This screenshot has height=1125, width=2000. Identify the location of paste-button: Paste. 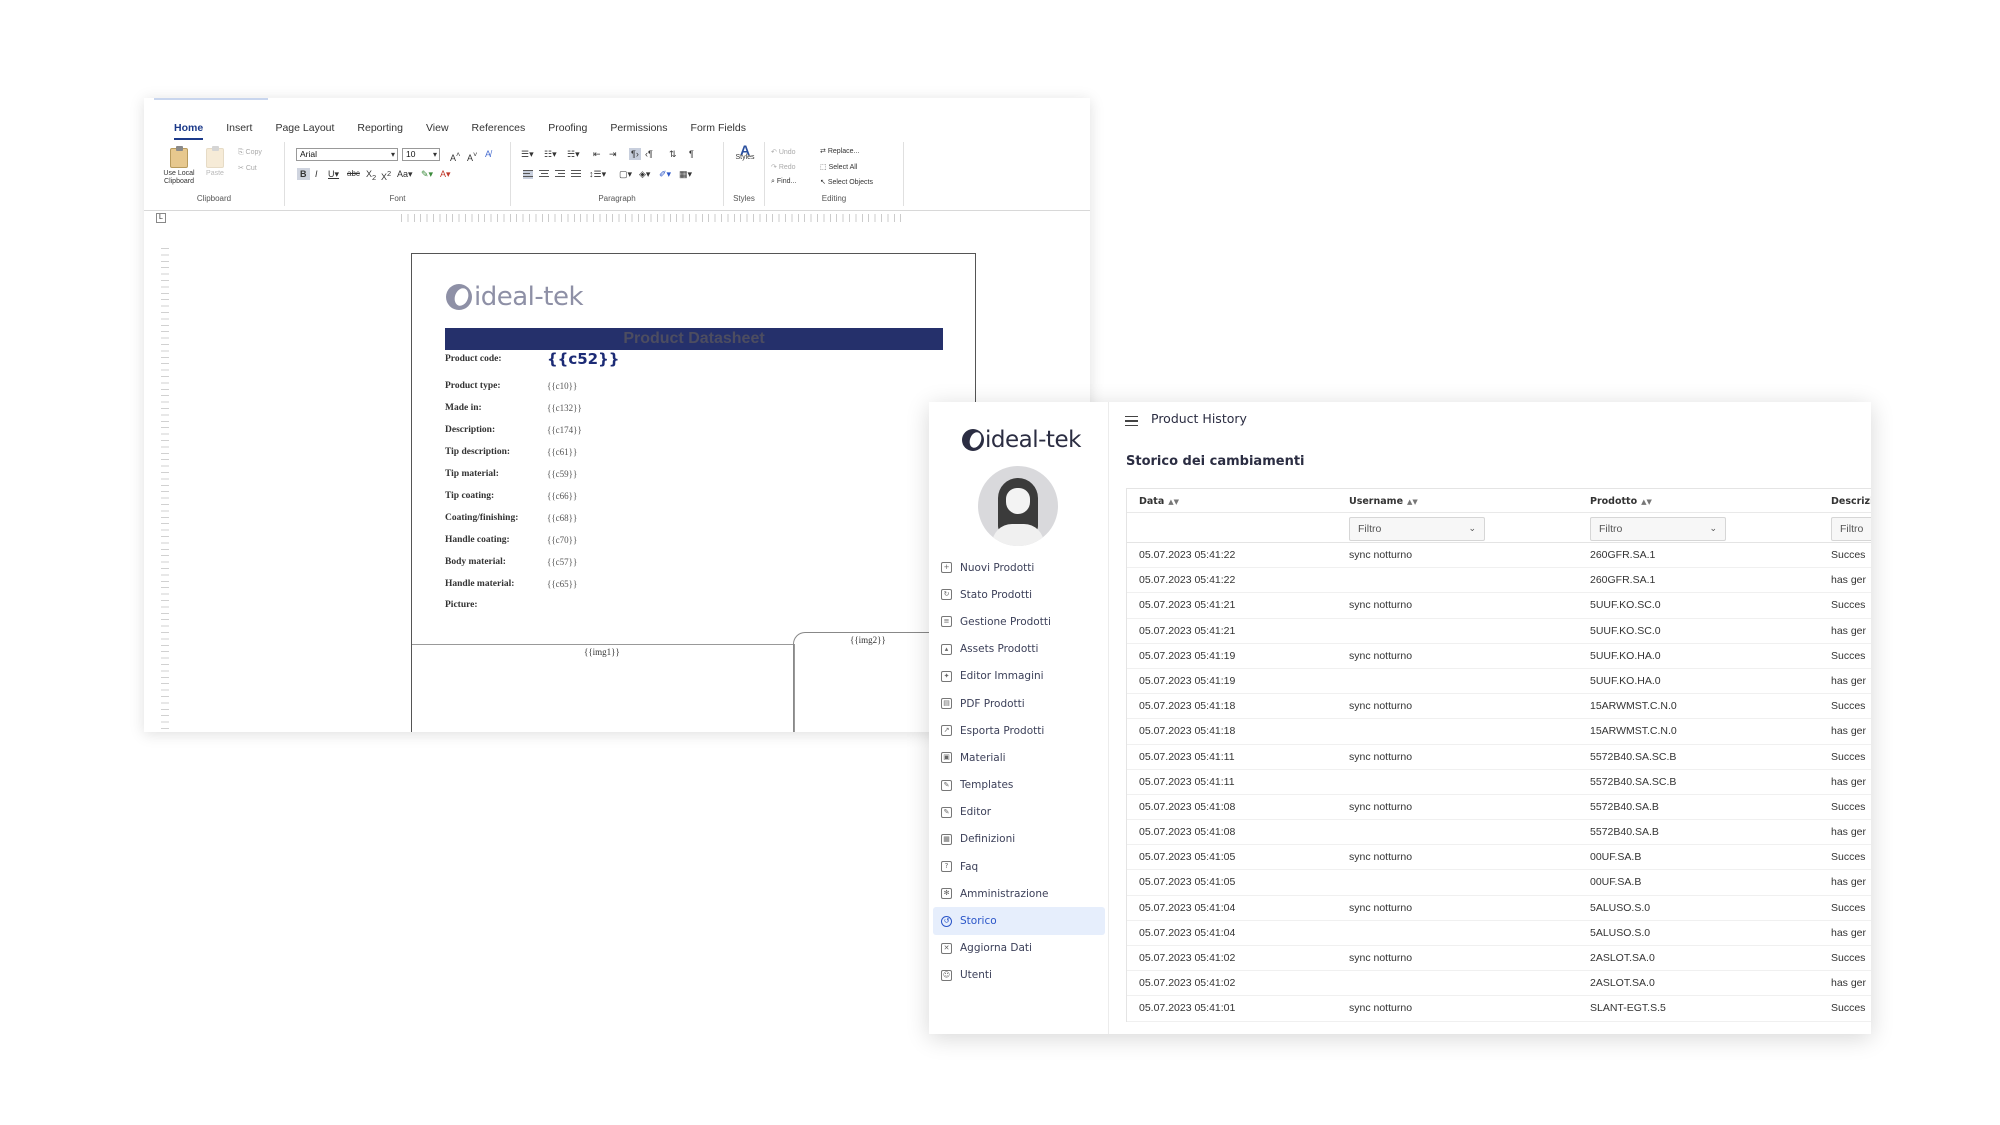
(215, 162).